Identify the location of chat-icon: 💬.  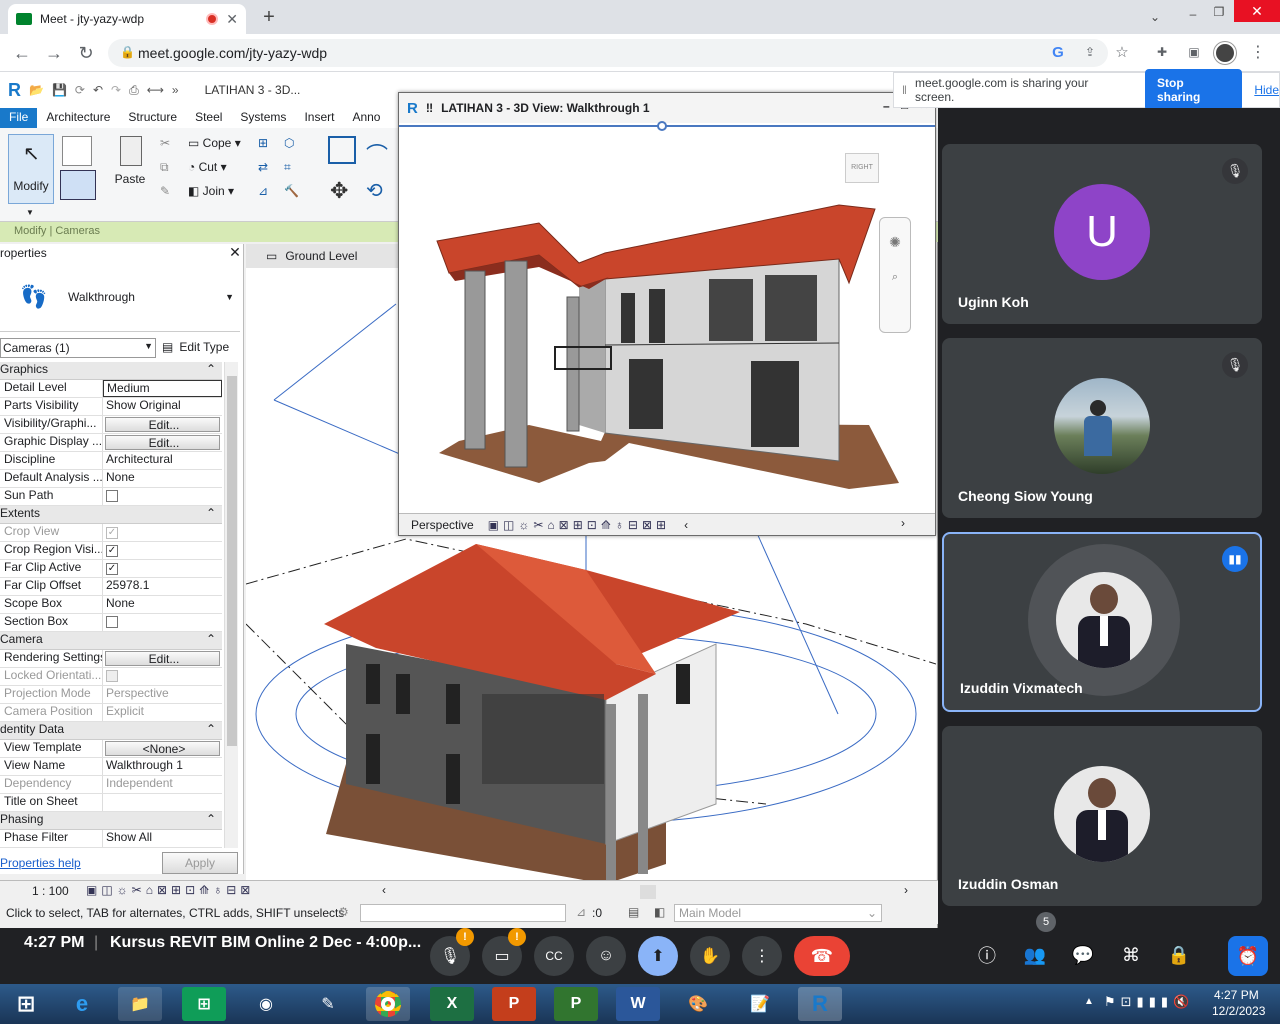
(1083, 955).